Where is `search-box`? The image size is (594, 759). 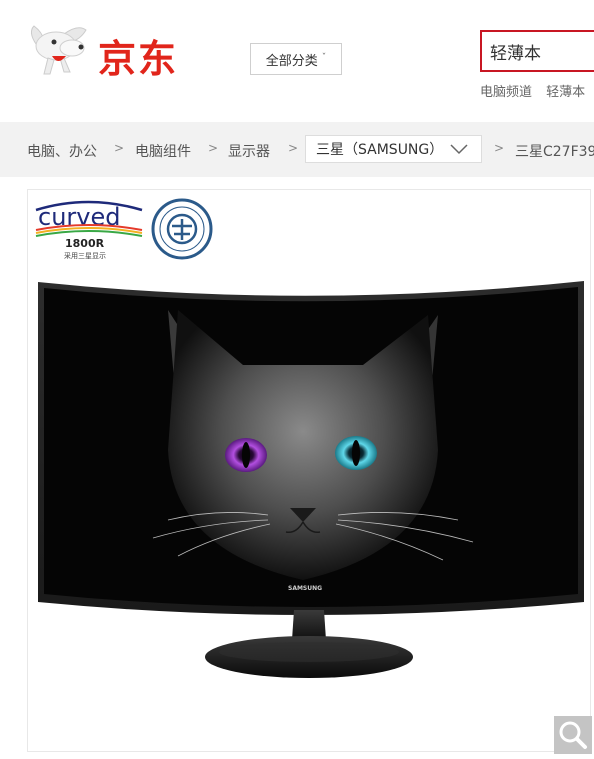
search-box is located at coordinates (537, 51).